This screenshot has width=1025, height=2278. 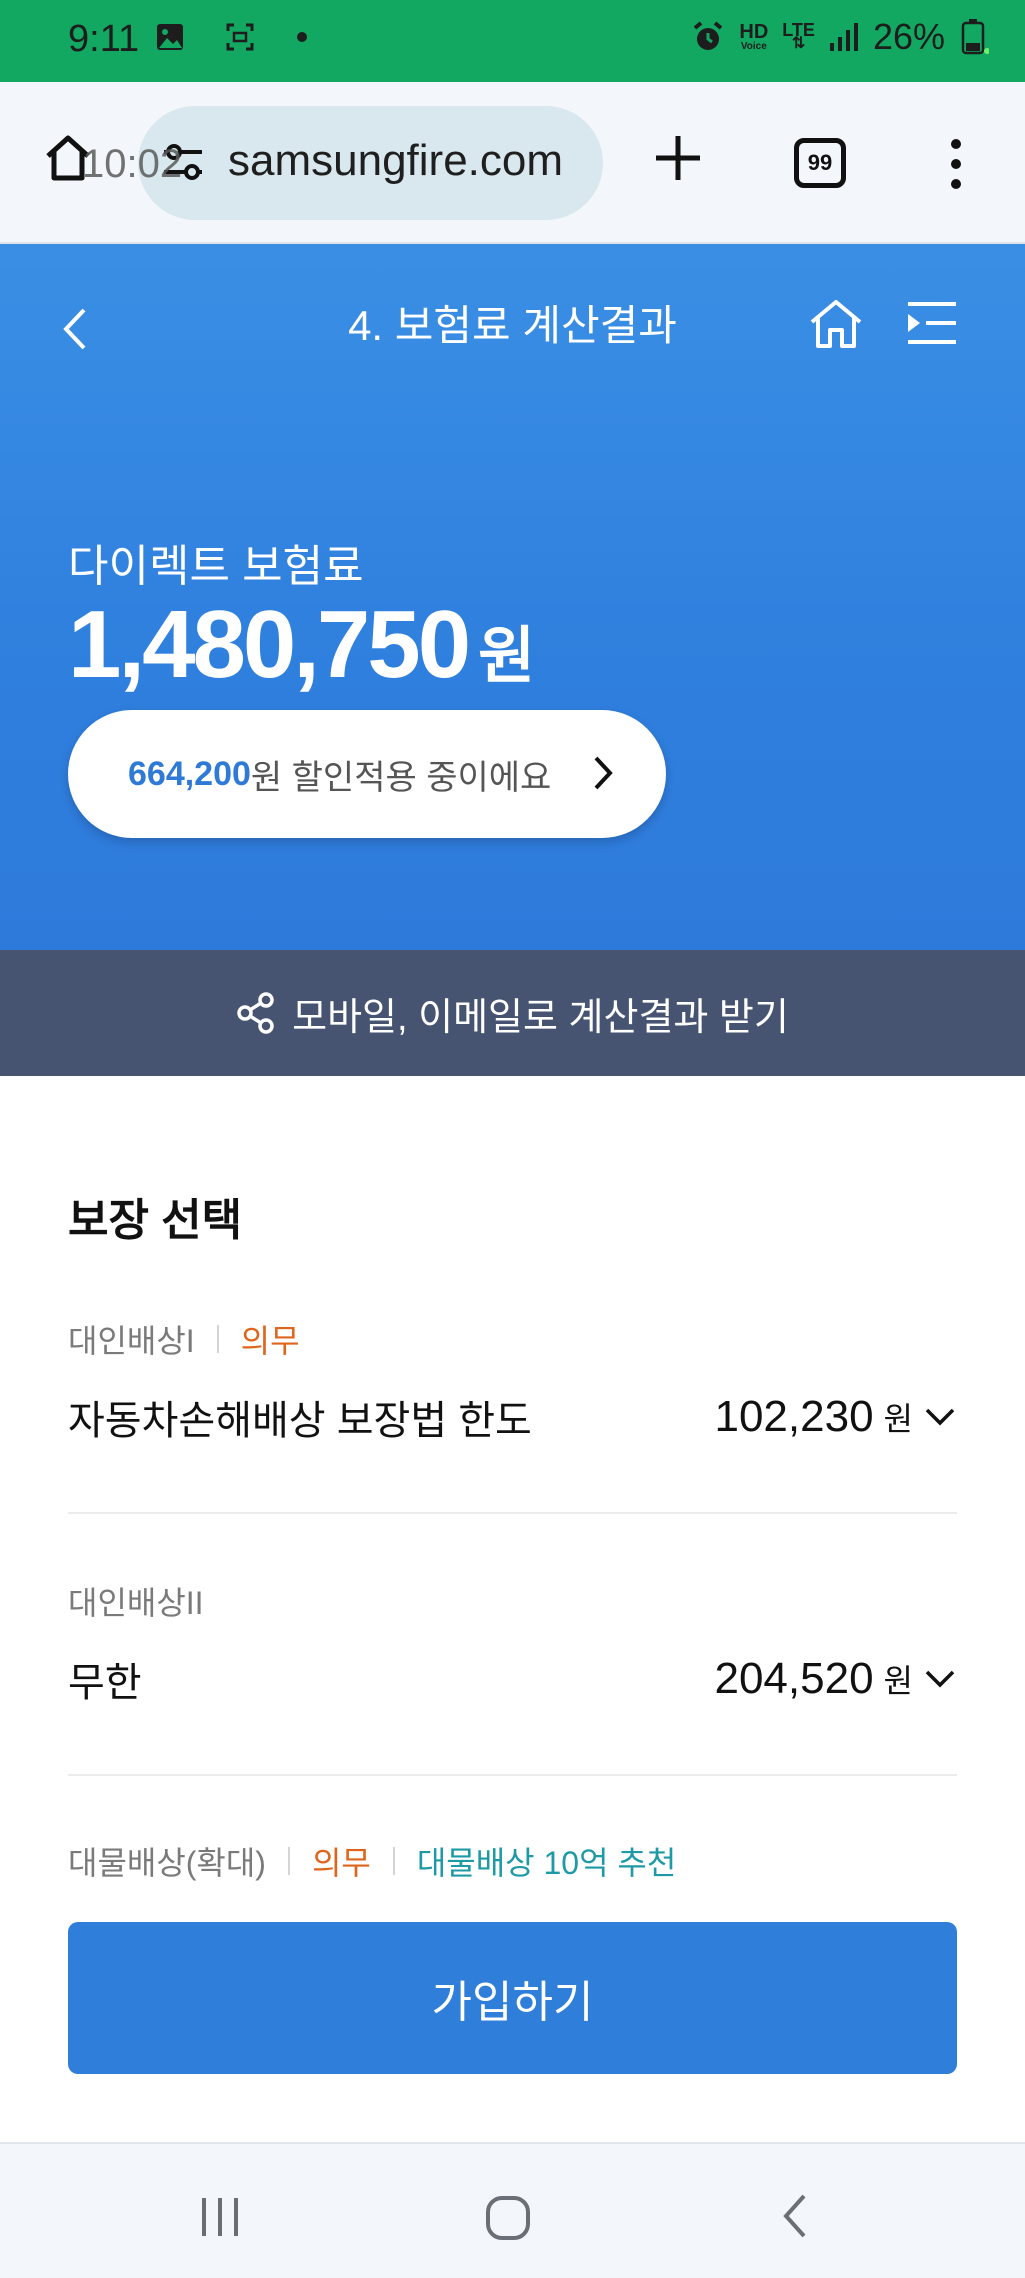 I want to click on premium-amount: 1,480,750 원, so click(x=302, y=644).